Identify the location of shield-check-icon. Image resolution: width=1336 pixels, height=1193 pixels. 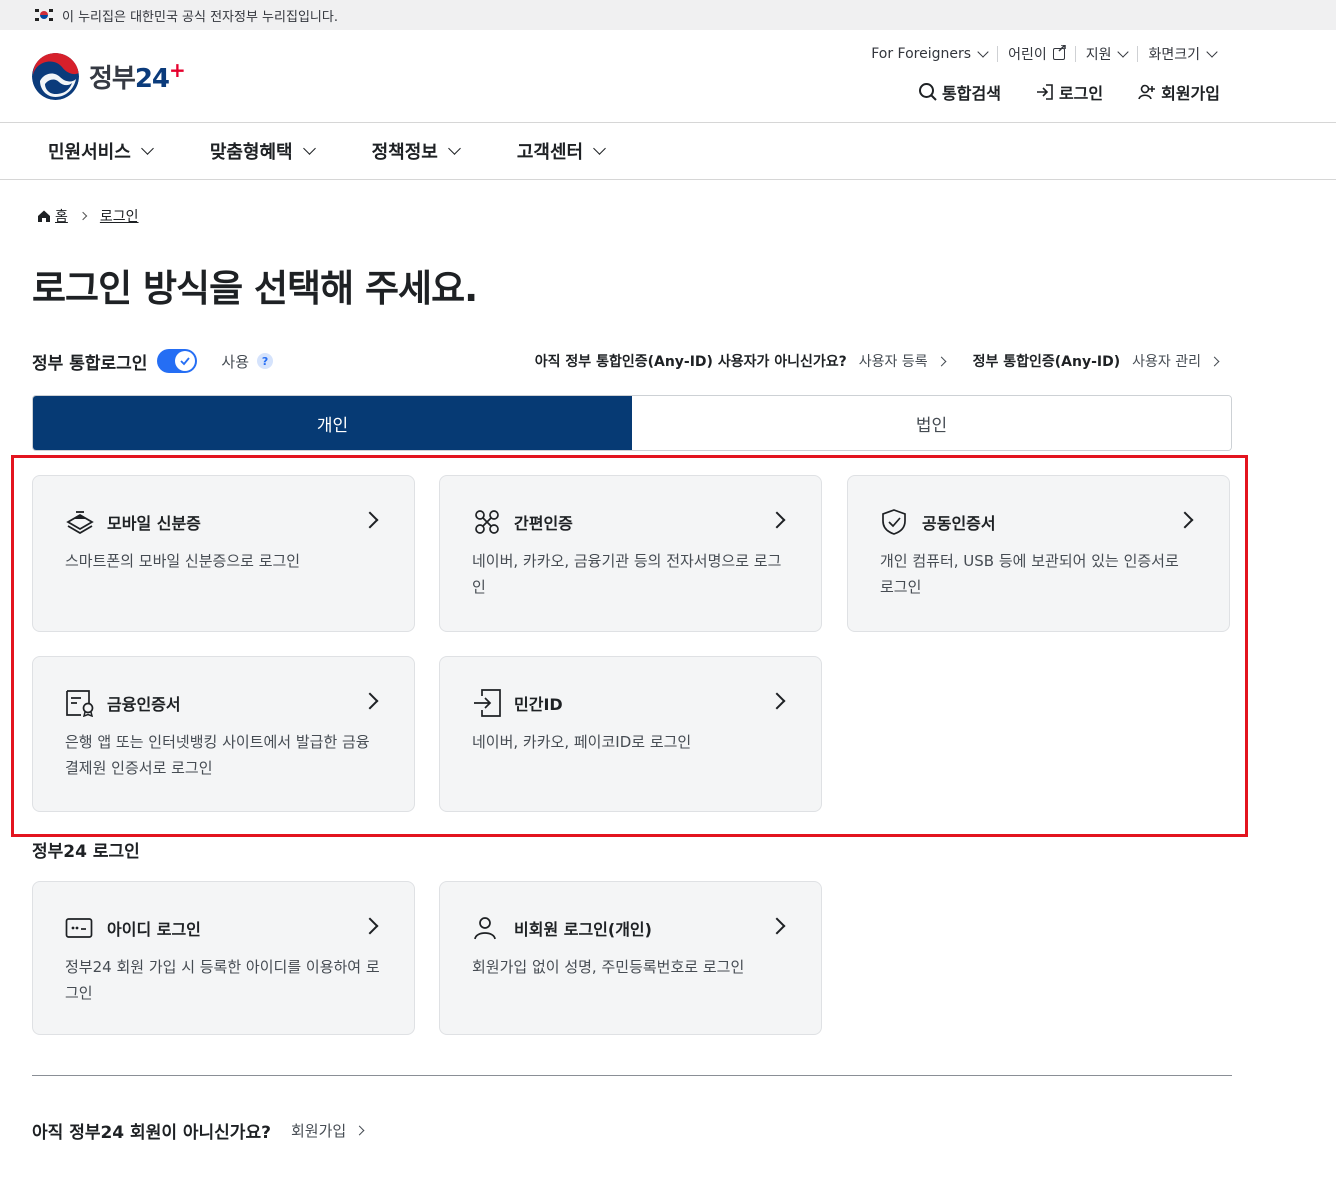
(895, 522).